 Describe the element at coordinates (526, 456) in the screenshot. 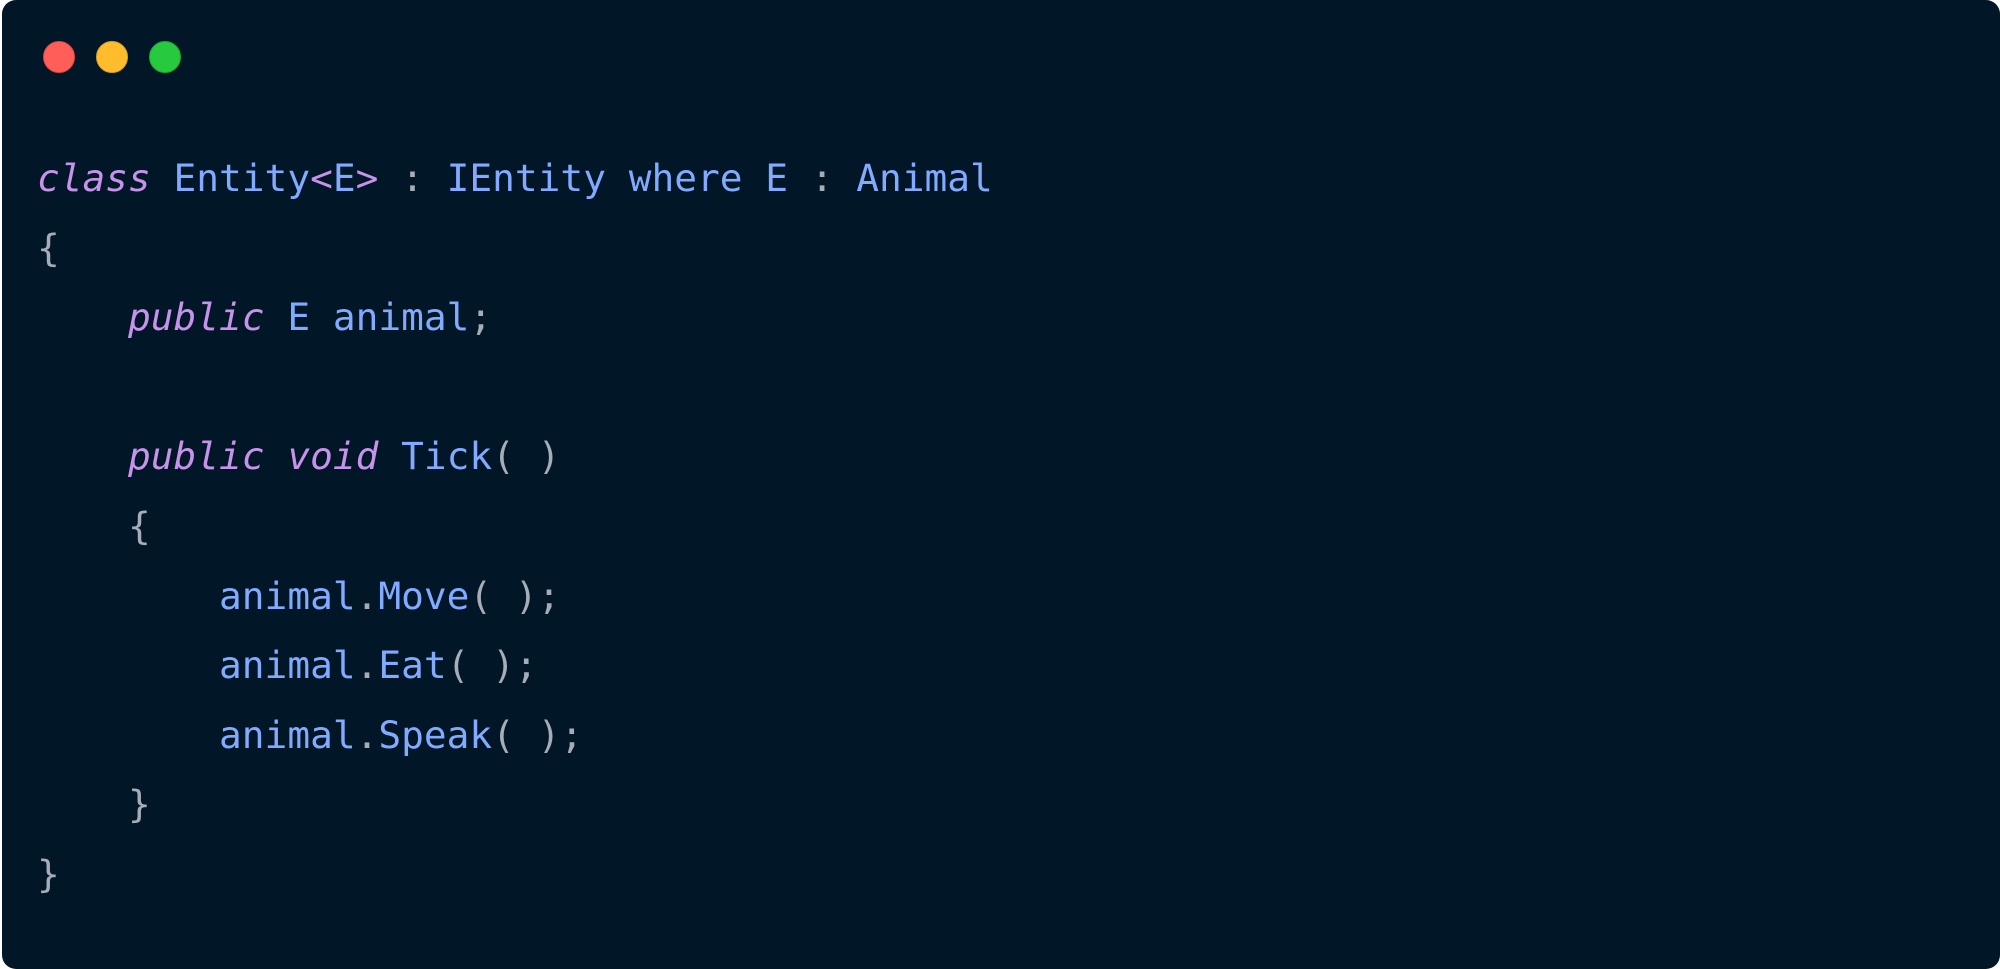

I see `punctuation-token: ( )` at that location.